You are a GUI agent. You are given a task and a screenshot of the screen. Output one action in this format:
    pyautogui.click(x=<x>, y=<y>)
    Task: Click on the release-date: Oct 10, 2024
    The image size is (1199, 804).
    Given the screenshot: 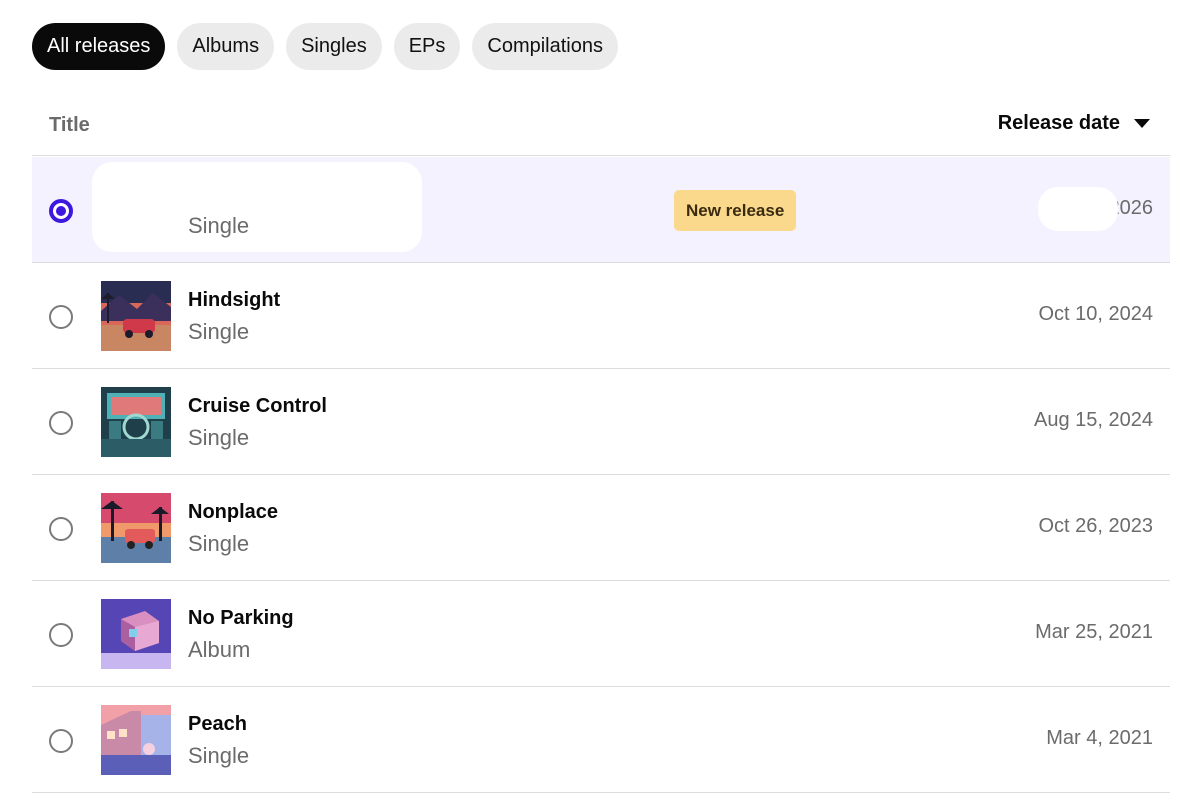 What is the action you would take?
    pyautogui.click(x=1095, y=314)
    